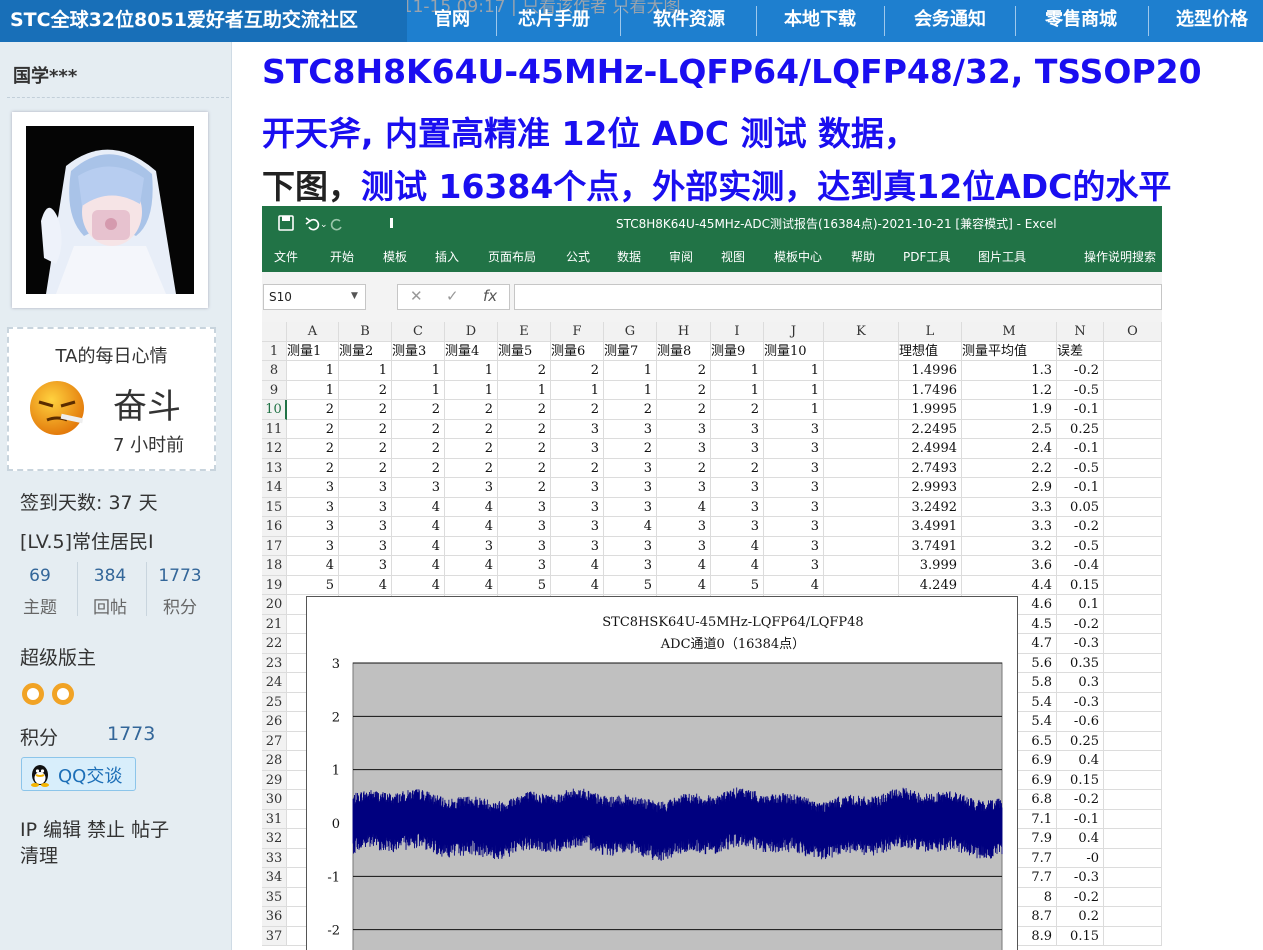 Image resolution: width=1263 pixels, height=950 pixels. I want to click on column-header: N, so click(1080, 332).